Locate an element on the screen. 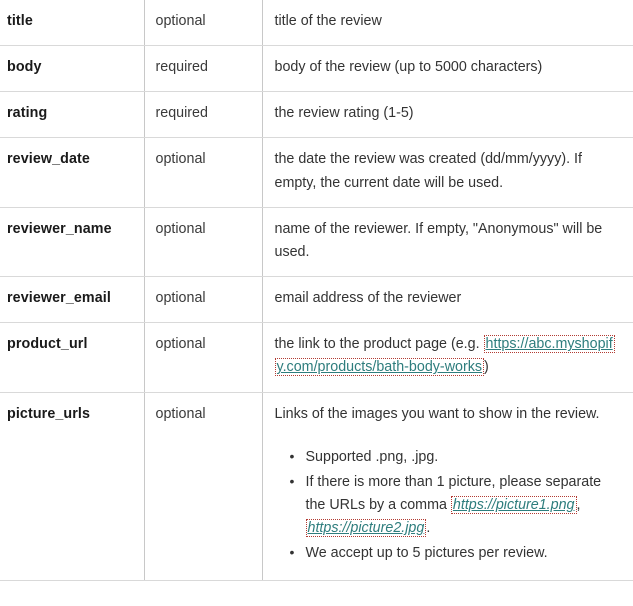  parameter-name: picture_urls is located at coordinates (72, 486).